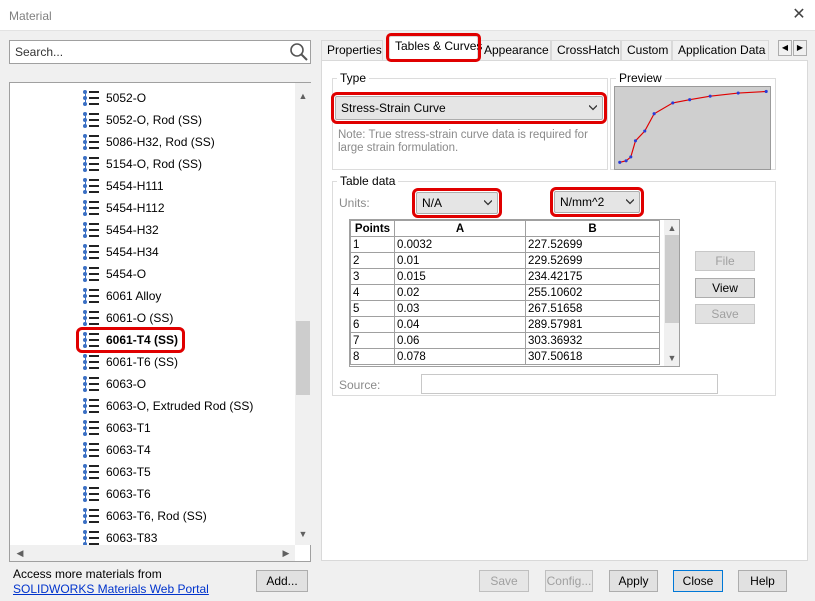 This screenshot has width=815, height=601. Describe the element at coordinates (592, 340) in the screenshot. I see `cell-b: 303.36932` at that location.